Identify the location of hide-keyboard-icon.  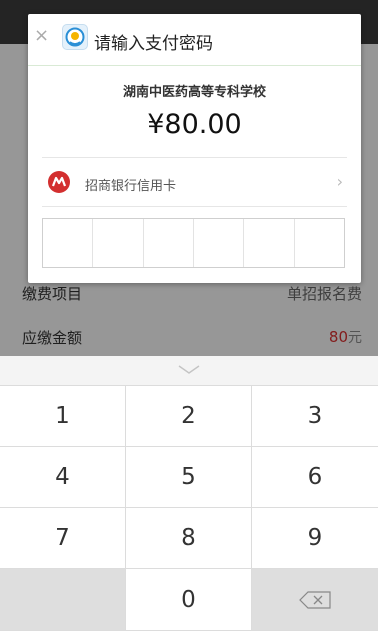
(189, 369).